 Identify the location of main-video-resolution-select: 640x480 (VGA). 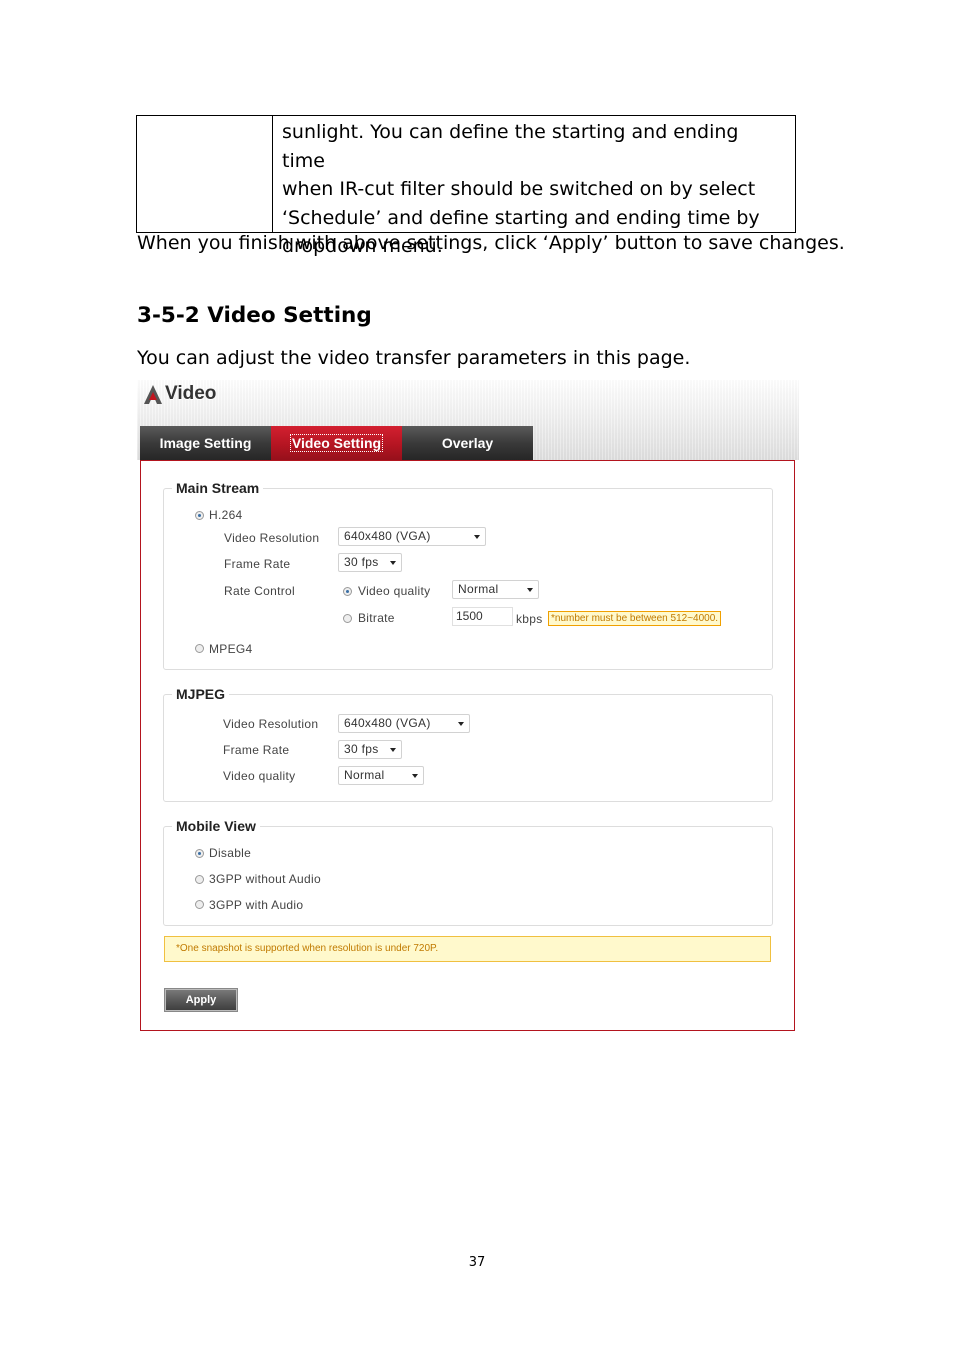
(412, 536).